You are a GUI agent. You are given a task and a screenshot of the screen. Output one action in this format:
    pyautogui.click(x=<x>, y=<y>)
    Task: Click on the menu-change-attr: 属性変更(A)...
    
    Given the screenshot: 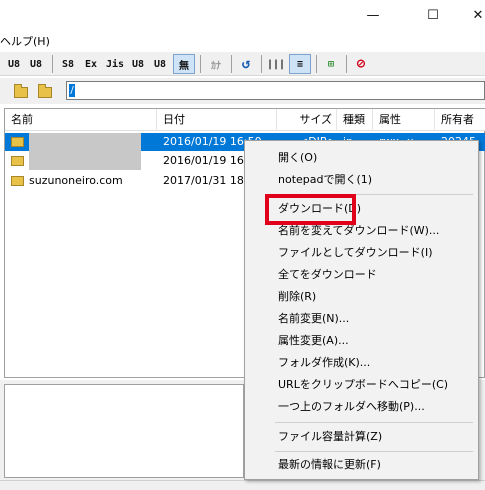 What is the action you would take?
    pyautogui.click(x=361, y=341)
    